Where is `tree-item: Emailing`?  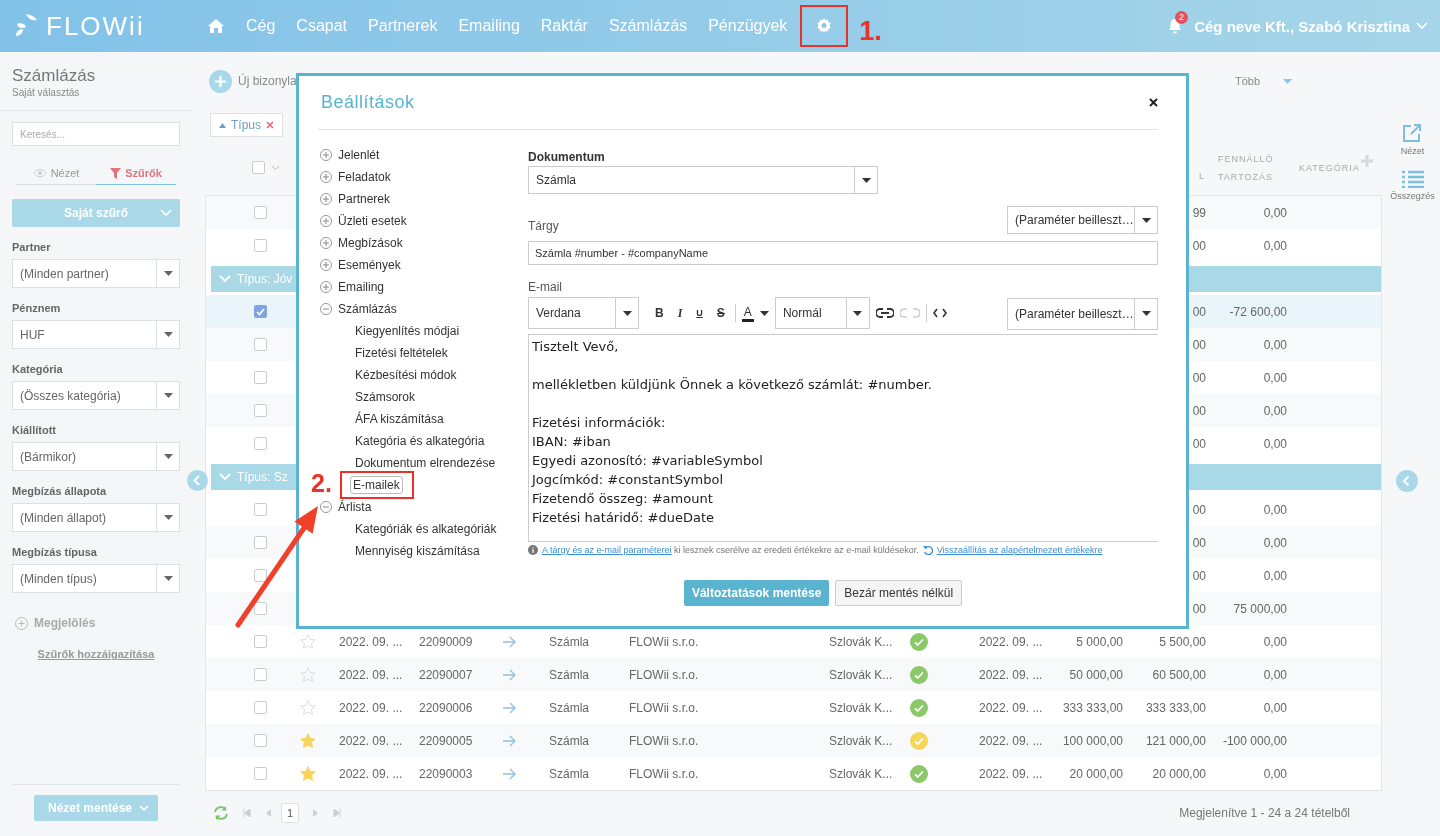
tree-item: Emailing is located at coordinates (361, 287).